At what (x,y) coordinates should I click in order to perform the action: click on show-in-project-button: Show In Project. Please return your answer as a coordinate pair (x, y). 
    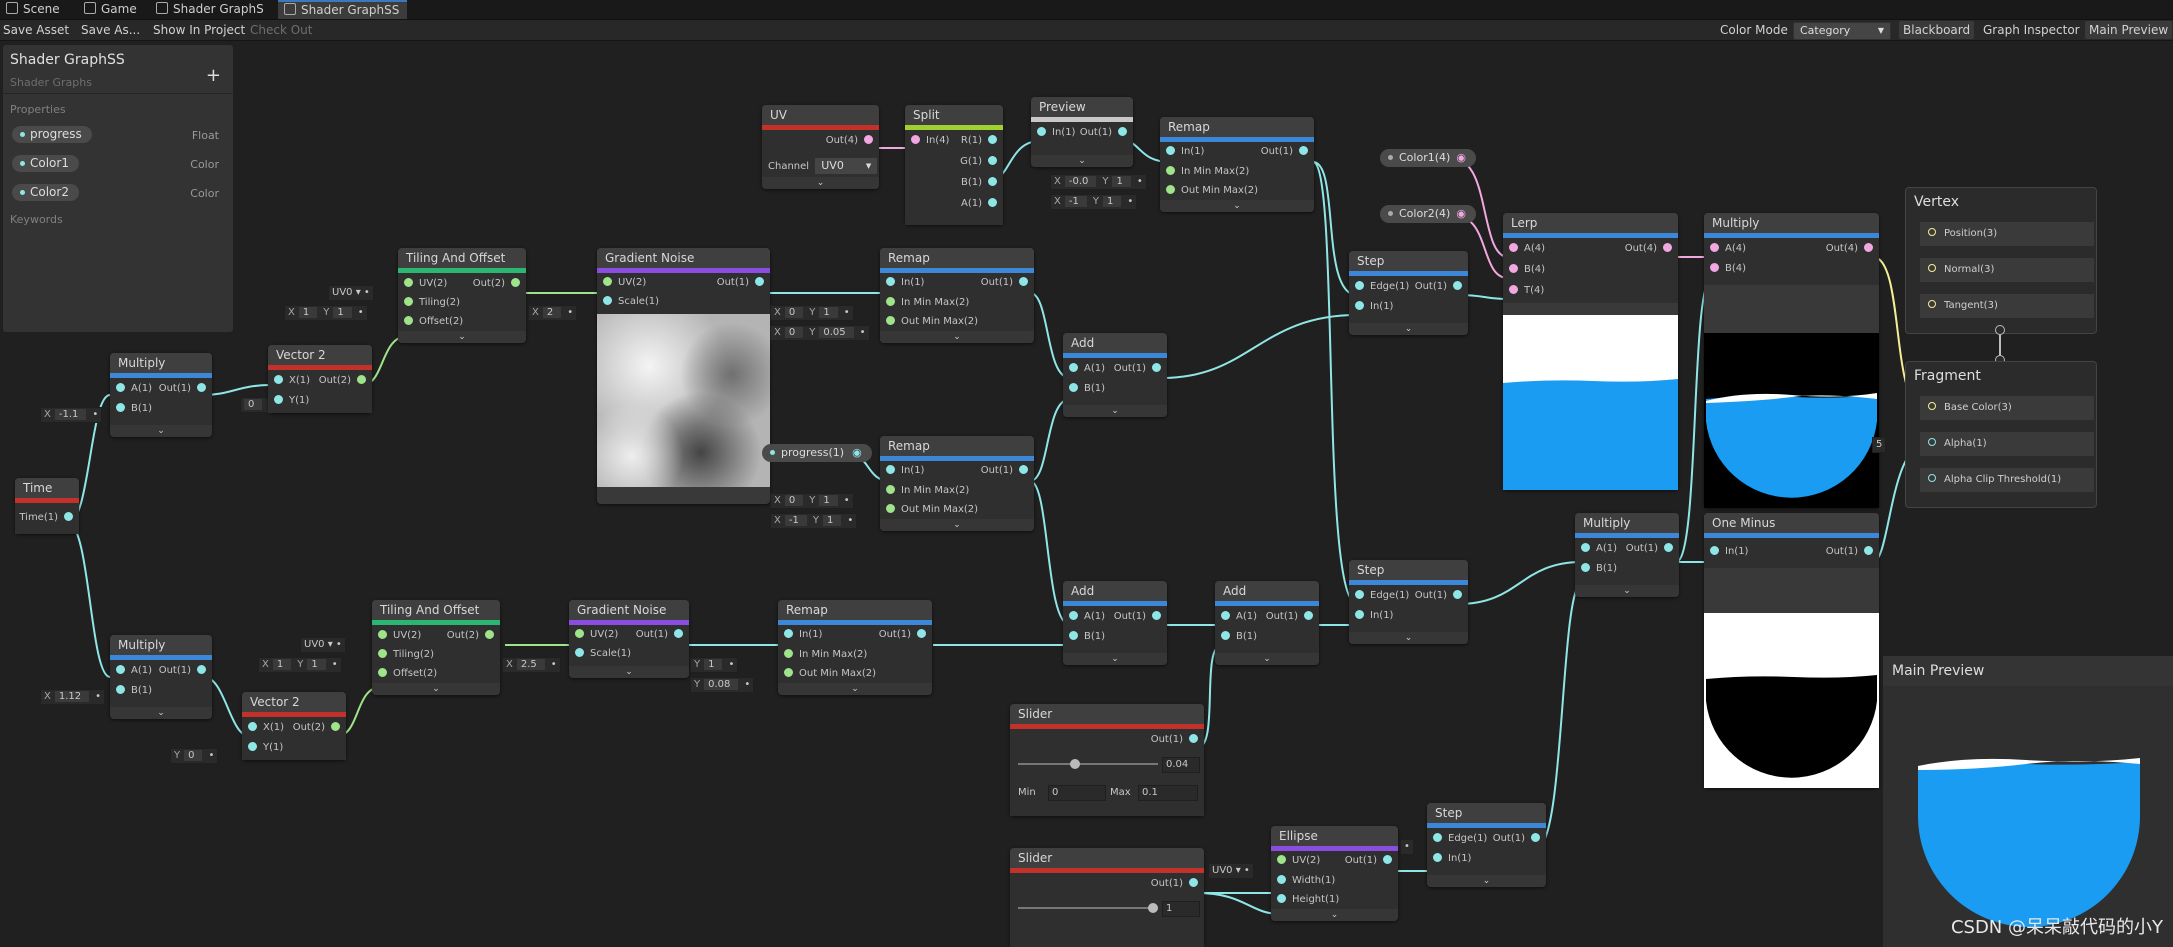
    Looking at the image, I should click on (199, 30).